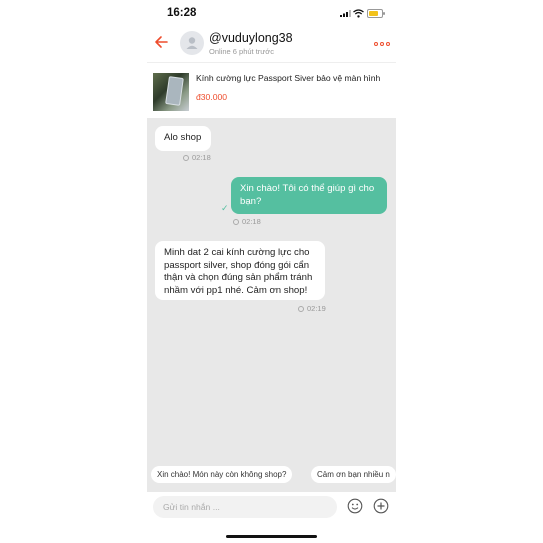 The width and height of the screenshot is (543, 543). I want to click on signal-icon, so click(345, 13).